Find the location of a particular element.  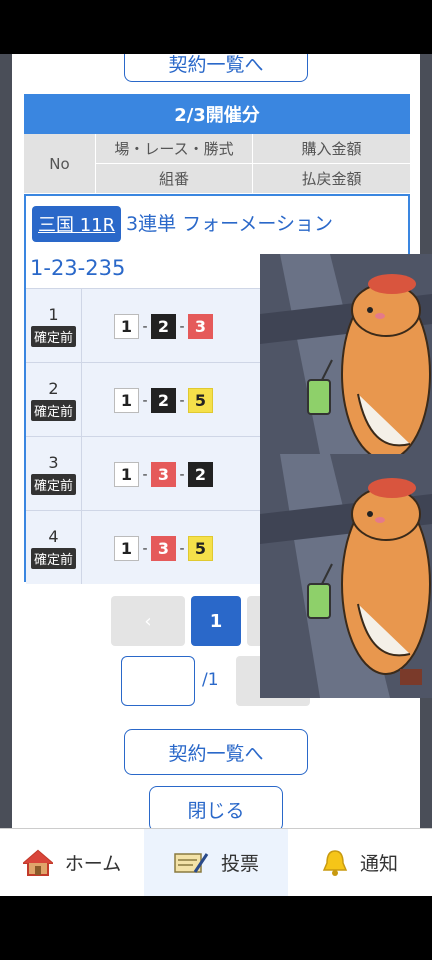

tab-home-label: ホーム is located at coordinates (93, 864).